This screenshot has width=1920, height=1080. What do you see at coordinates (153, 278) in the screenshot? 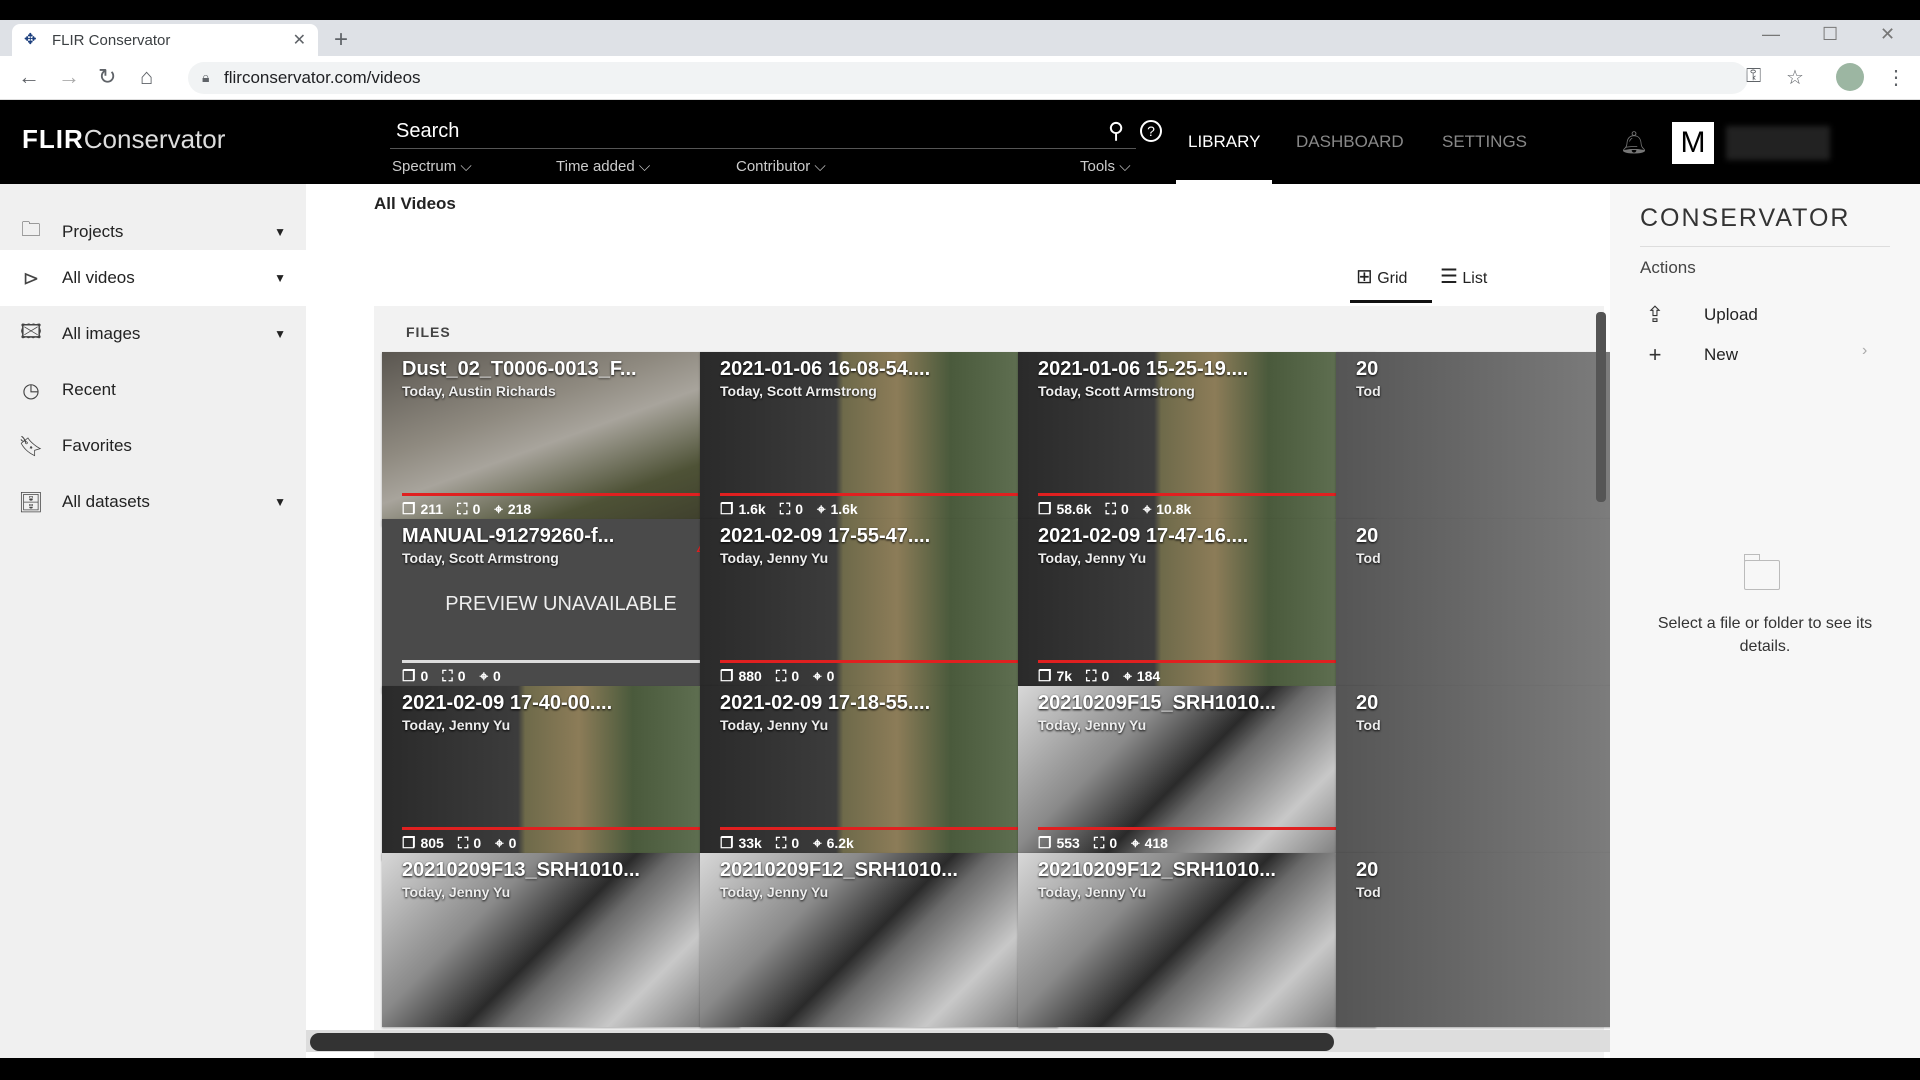
I see `sidebar-item-all-videos: ⊳ All videos ▼` at bounding box center [153, 278].